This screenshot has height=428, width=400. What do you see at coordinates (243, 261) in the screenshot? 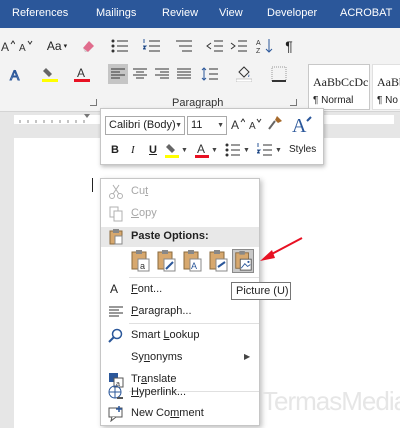
I see `paste-picture-button` at bounding box center [243, 261].